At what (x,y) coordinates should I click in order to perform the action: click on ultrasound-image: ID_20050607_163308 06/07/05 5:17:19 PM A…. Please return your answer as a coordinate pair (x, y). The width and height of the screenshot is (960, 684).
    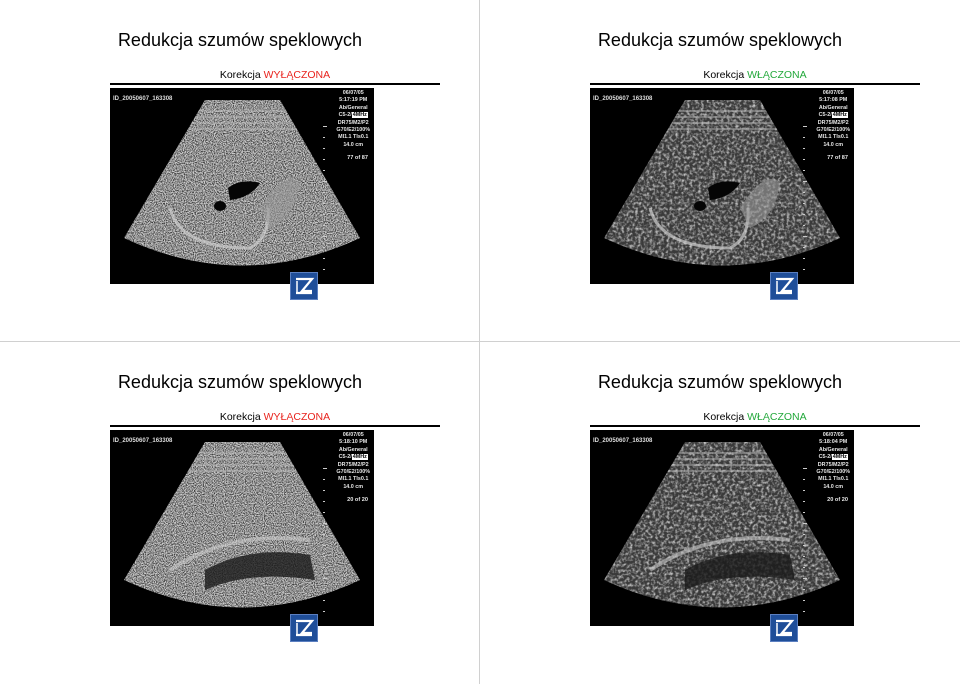
    Looking at the image, I should click on (242, 186).